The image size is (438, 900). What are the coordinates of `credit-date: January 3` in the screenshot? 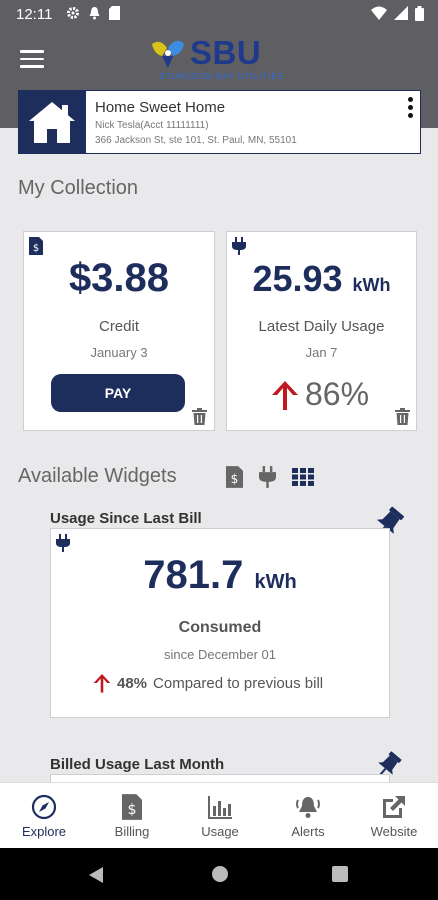 It's located at (119, 352).